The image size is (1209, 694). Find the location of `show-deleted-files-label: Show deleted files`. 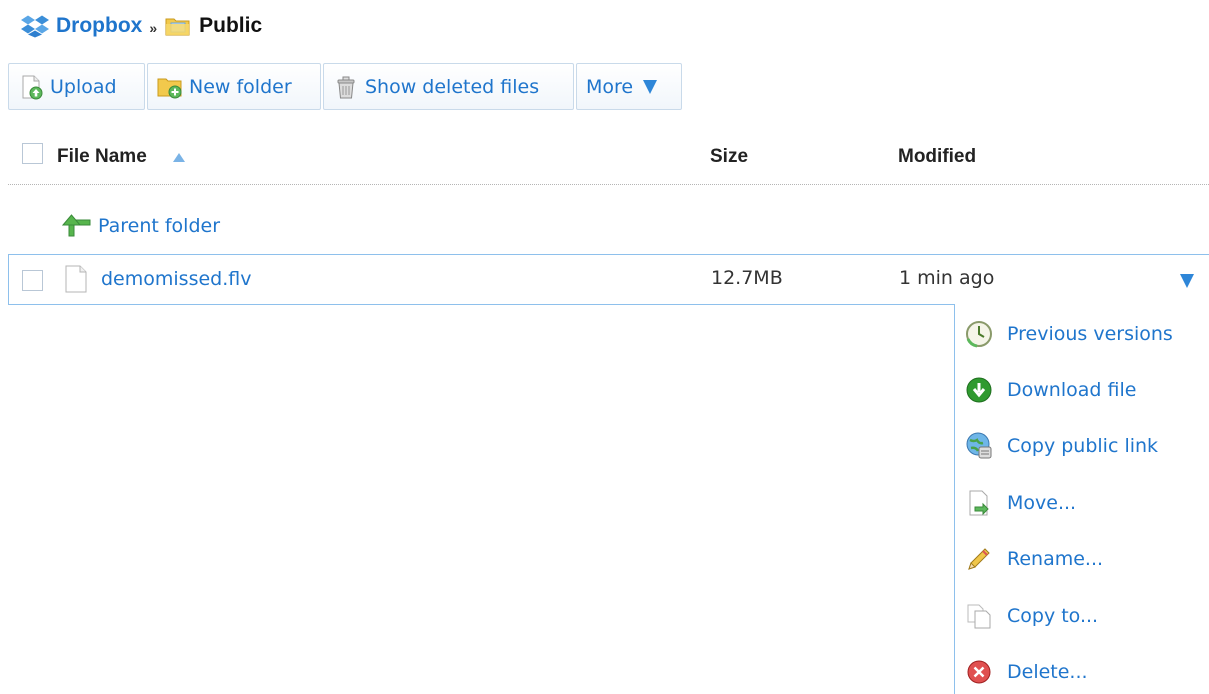

show-deleted-files-label: Show deleted files is located at coordinates (452, 86).